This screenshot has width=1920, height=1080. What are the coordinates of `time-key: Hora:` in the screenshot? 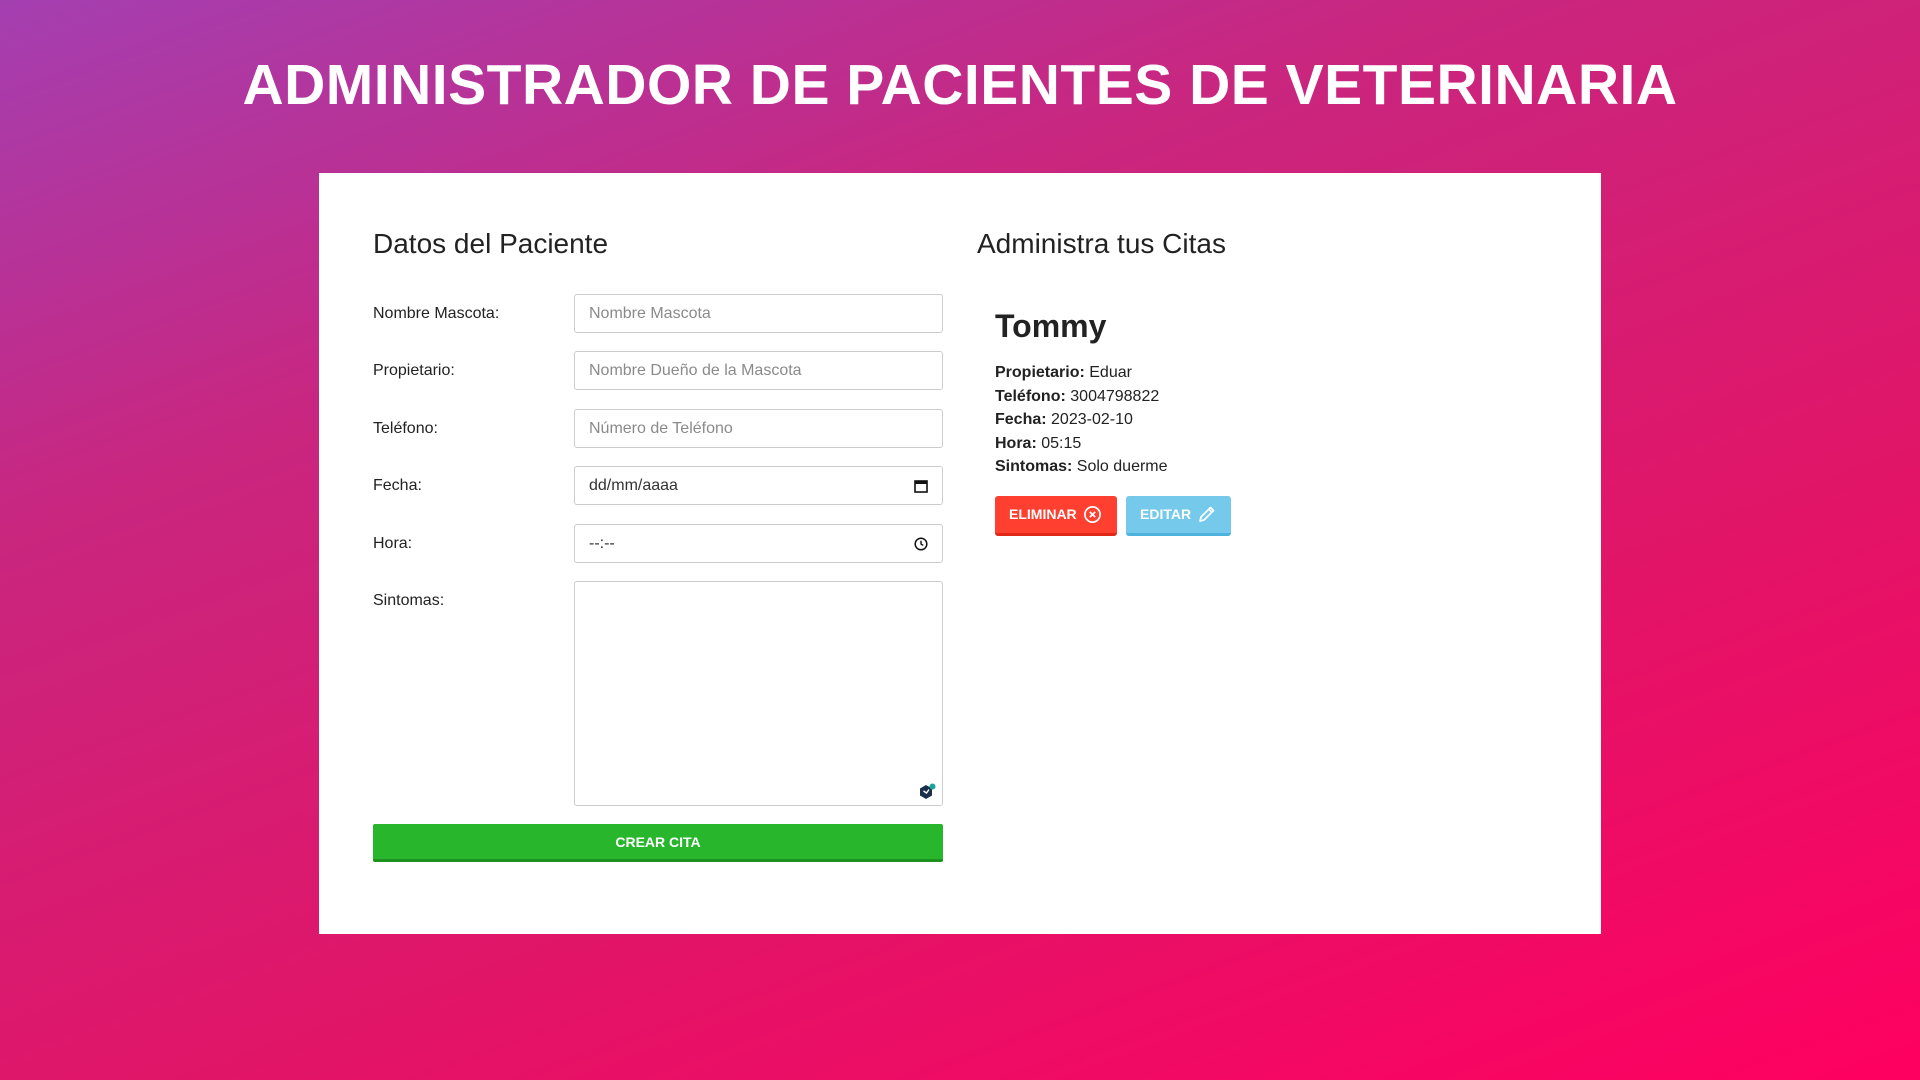 It's located at (1016, 443).